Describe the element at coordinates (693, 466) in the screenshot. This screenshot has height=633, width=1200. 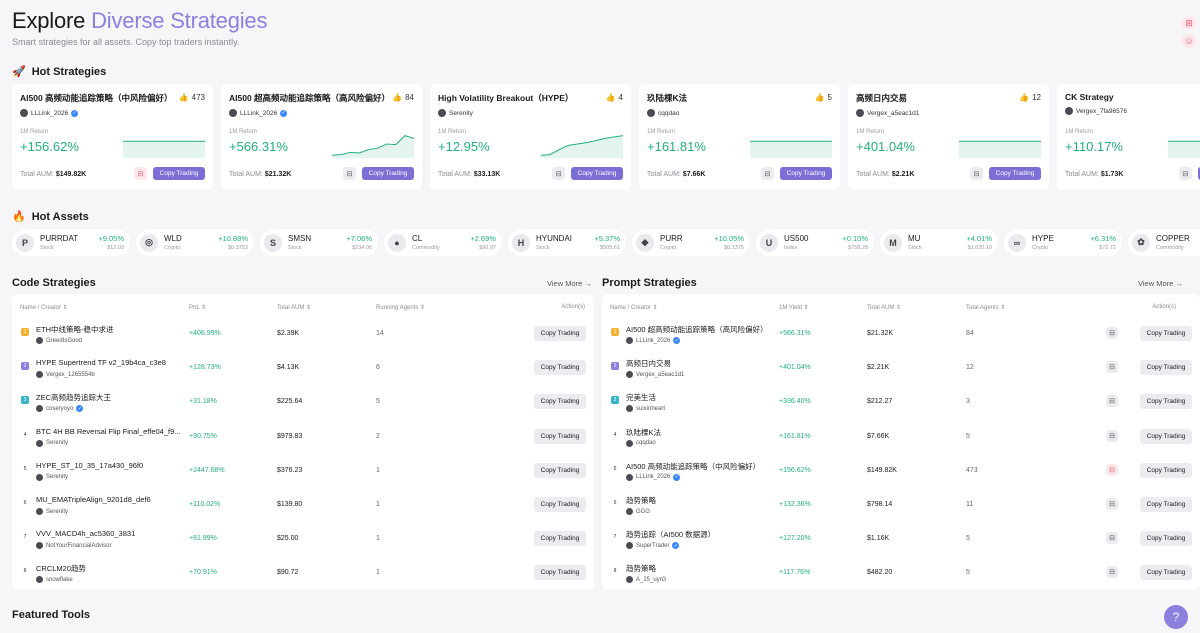
I see `strategy-name: AI500 高频动能追踪策略（中风险偏好）` at that location.